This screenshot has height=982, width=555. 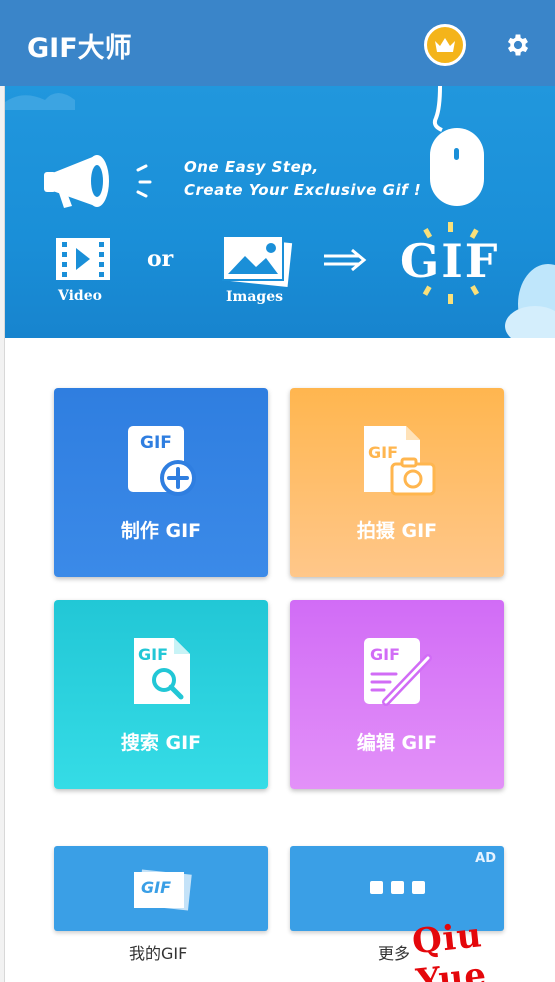 What do you see at coordinates (79, 48) in the screenshot?
I see `app-title: GIF大师` at bounding box center [79, 48].